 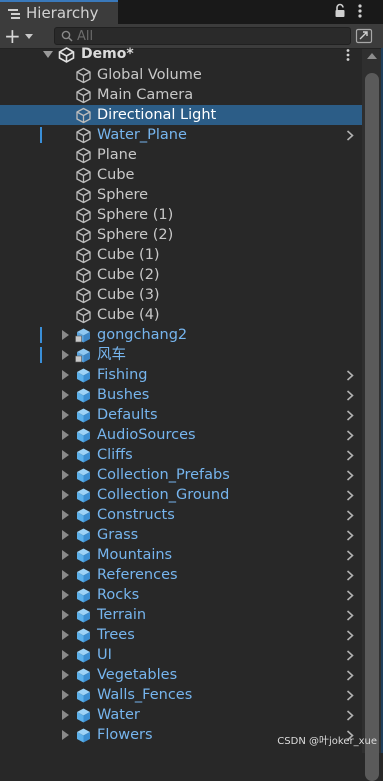 What do you see at coordinates (116, 175) in the screenshot?
I see `hierarchy-item-label: Cube` at bounding box center [116, 175].